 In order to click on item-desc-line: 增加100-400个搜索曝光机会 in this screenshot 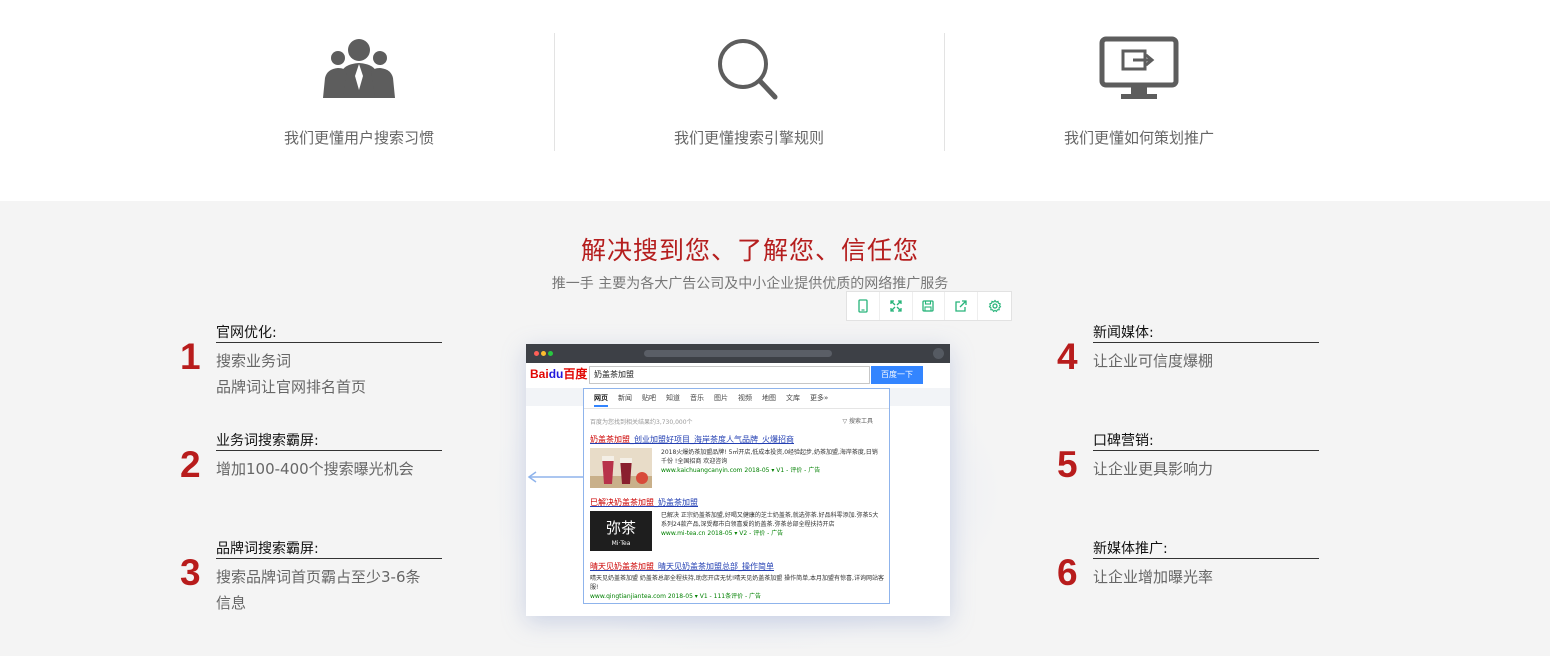, I will do `click(315, 469)`.